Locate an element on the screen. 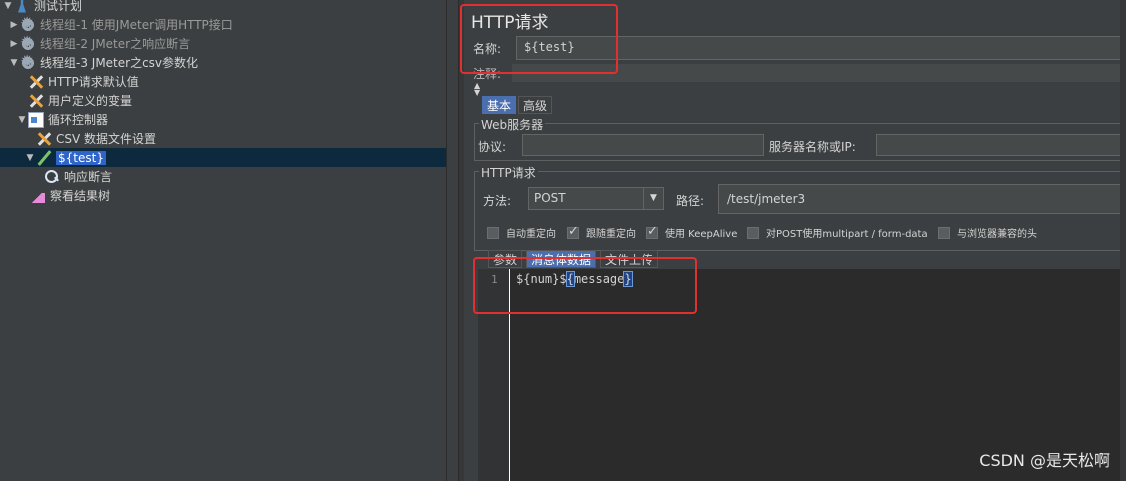  line-number-gutter: 1 is located at coordinates (494, 375).